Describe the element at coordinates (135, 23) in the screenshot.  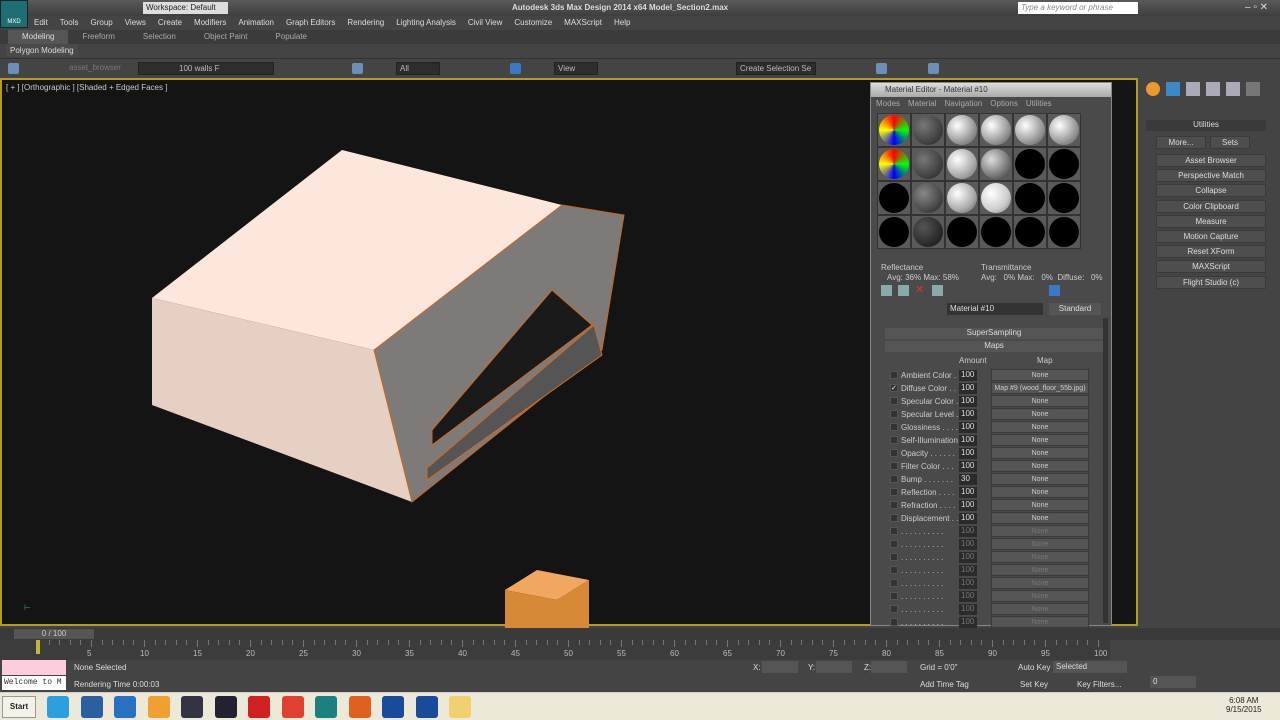
I see `menu-views: Views` at that location.